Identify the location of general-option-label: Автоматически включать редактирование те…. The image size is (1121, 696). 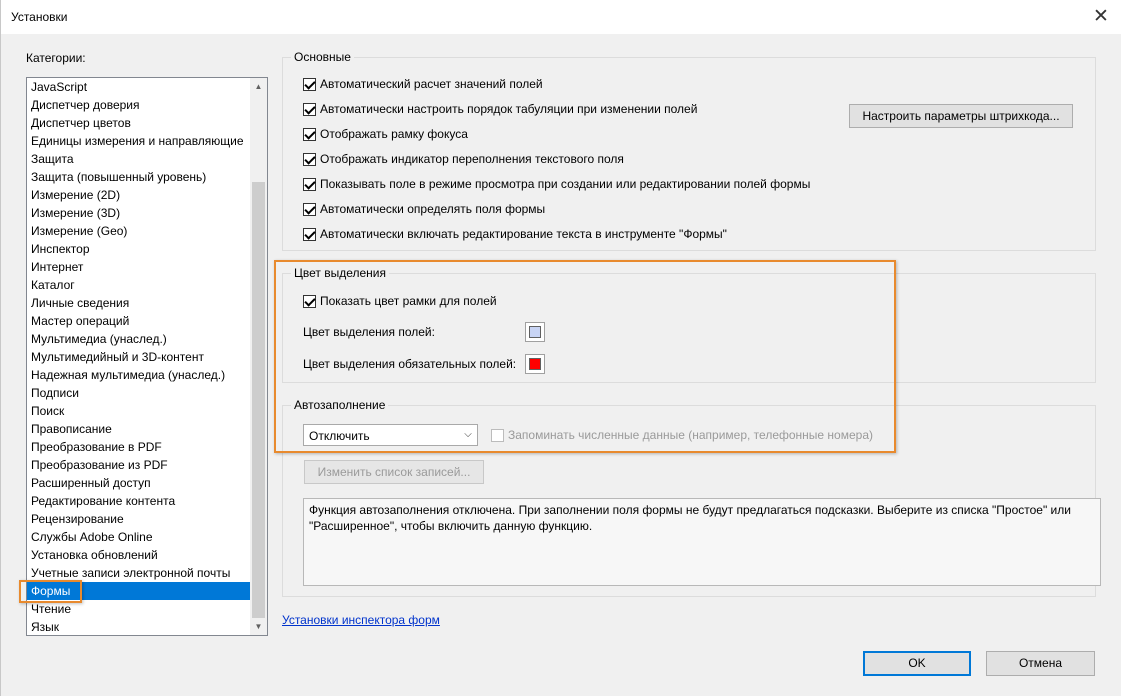
(523, 234).